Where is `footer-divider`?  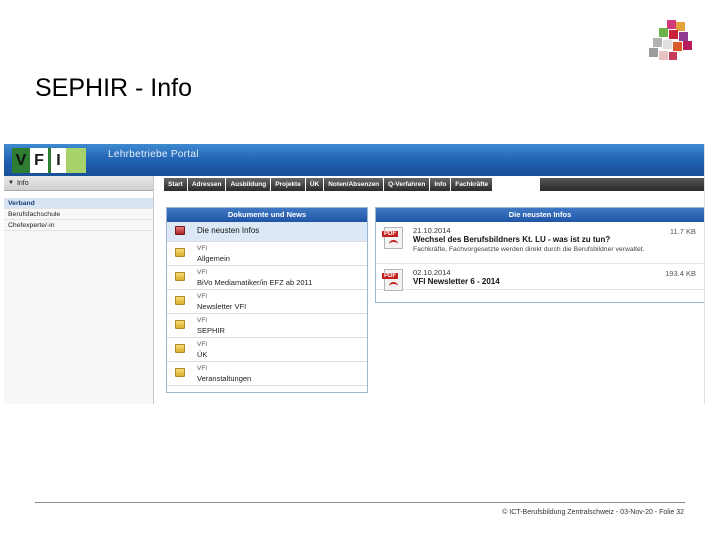 footer-divider is located at coordinates (360, 502).